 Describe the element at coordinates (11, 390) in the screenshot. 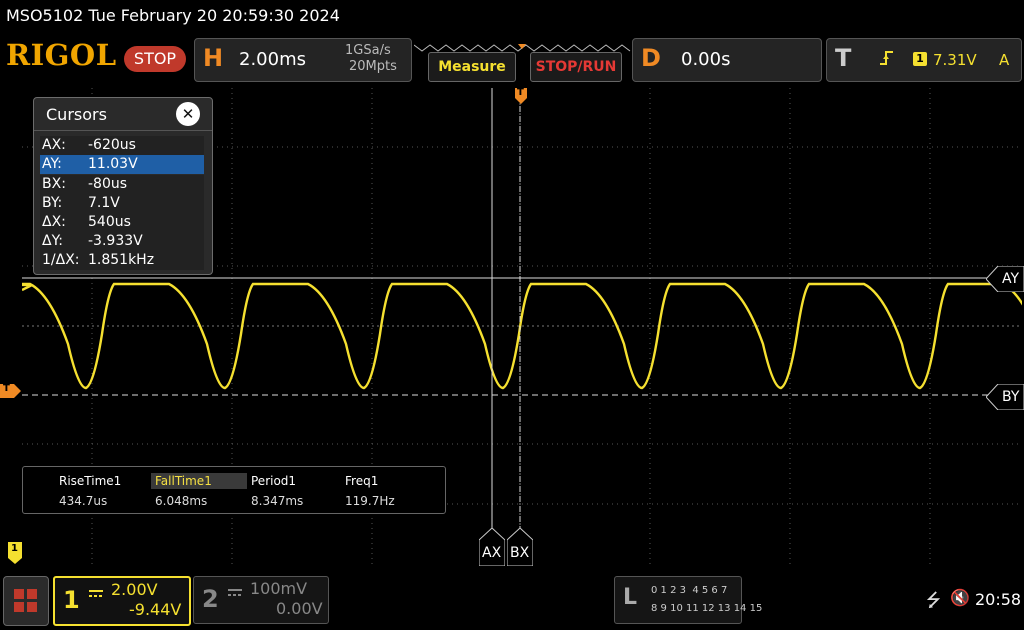

I see `trigger-level-marker: T` at that location.